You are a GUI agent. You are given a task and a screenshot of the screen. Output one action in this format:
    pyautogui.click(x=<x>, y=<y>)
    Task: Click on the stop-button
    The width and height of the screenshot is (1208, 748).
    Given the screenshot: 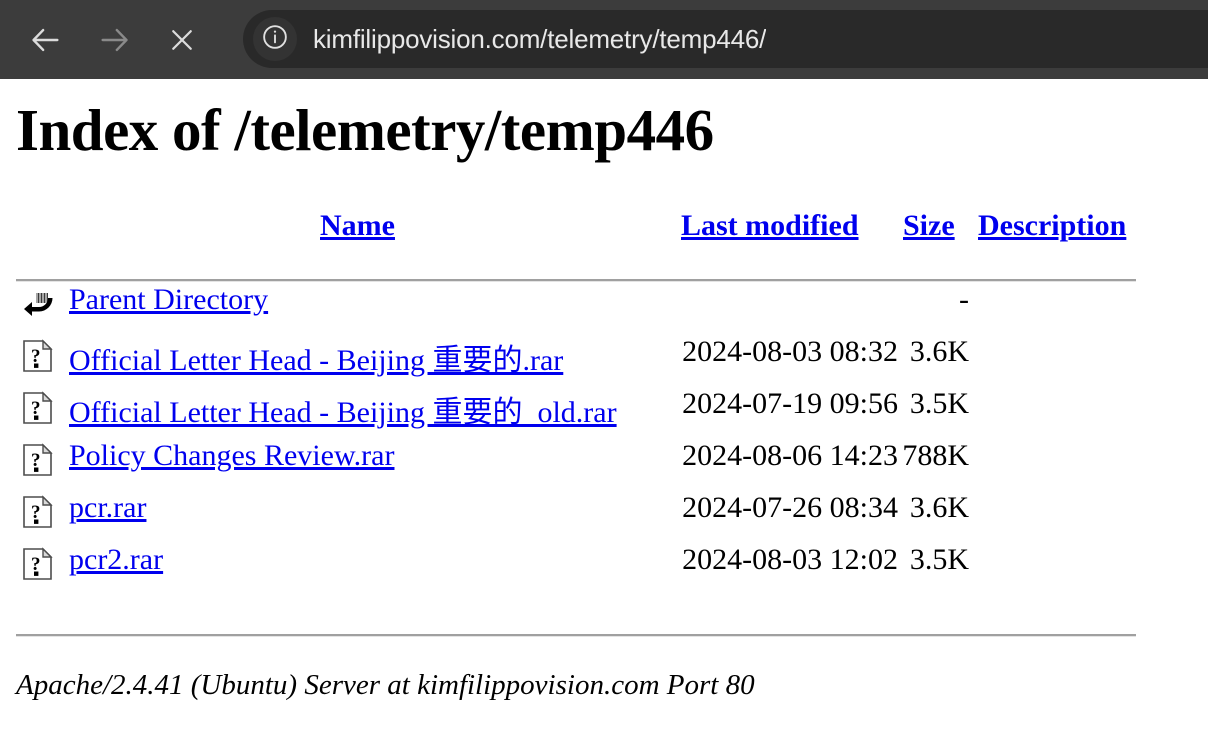 What is the action you would take?
    pyautogui.click(x=182, y=40)
    